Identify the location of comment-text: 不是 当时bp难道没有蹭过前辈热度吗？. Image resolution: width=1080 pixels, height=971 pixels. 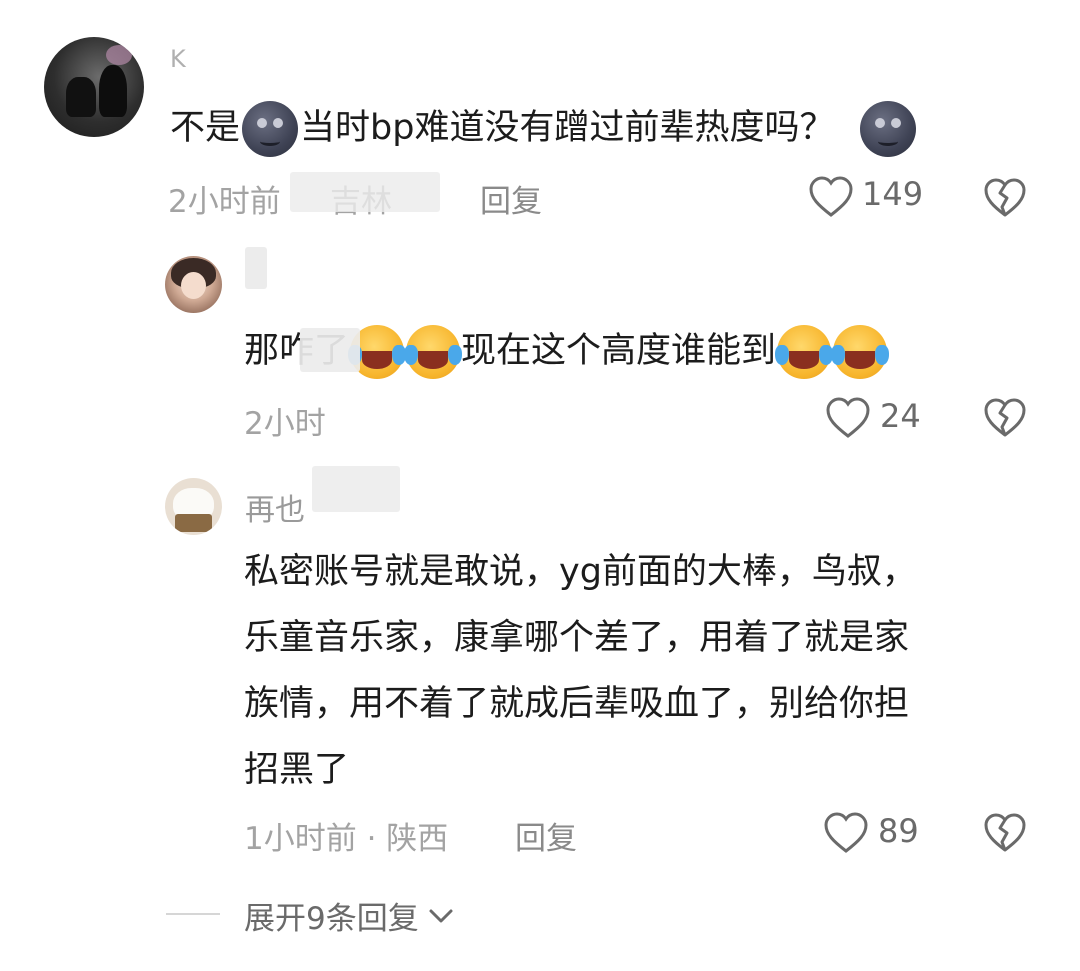
(544, 128).